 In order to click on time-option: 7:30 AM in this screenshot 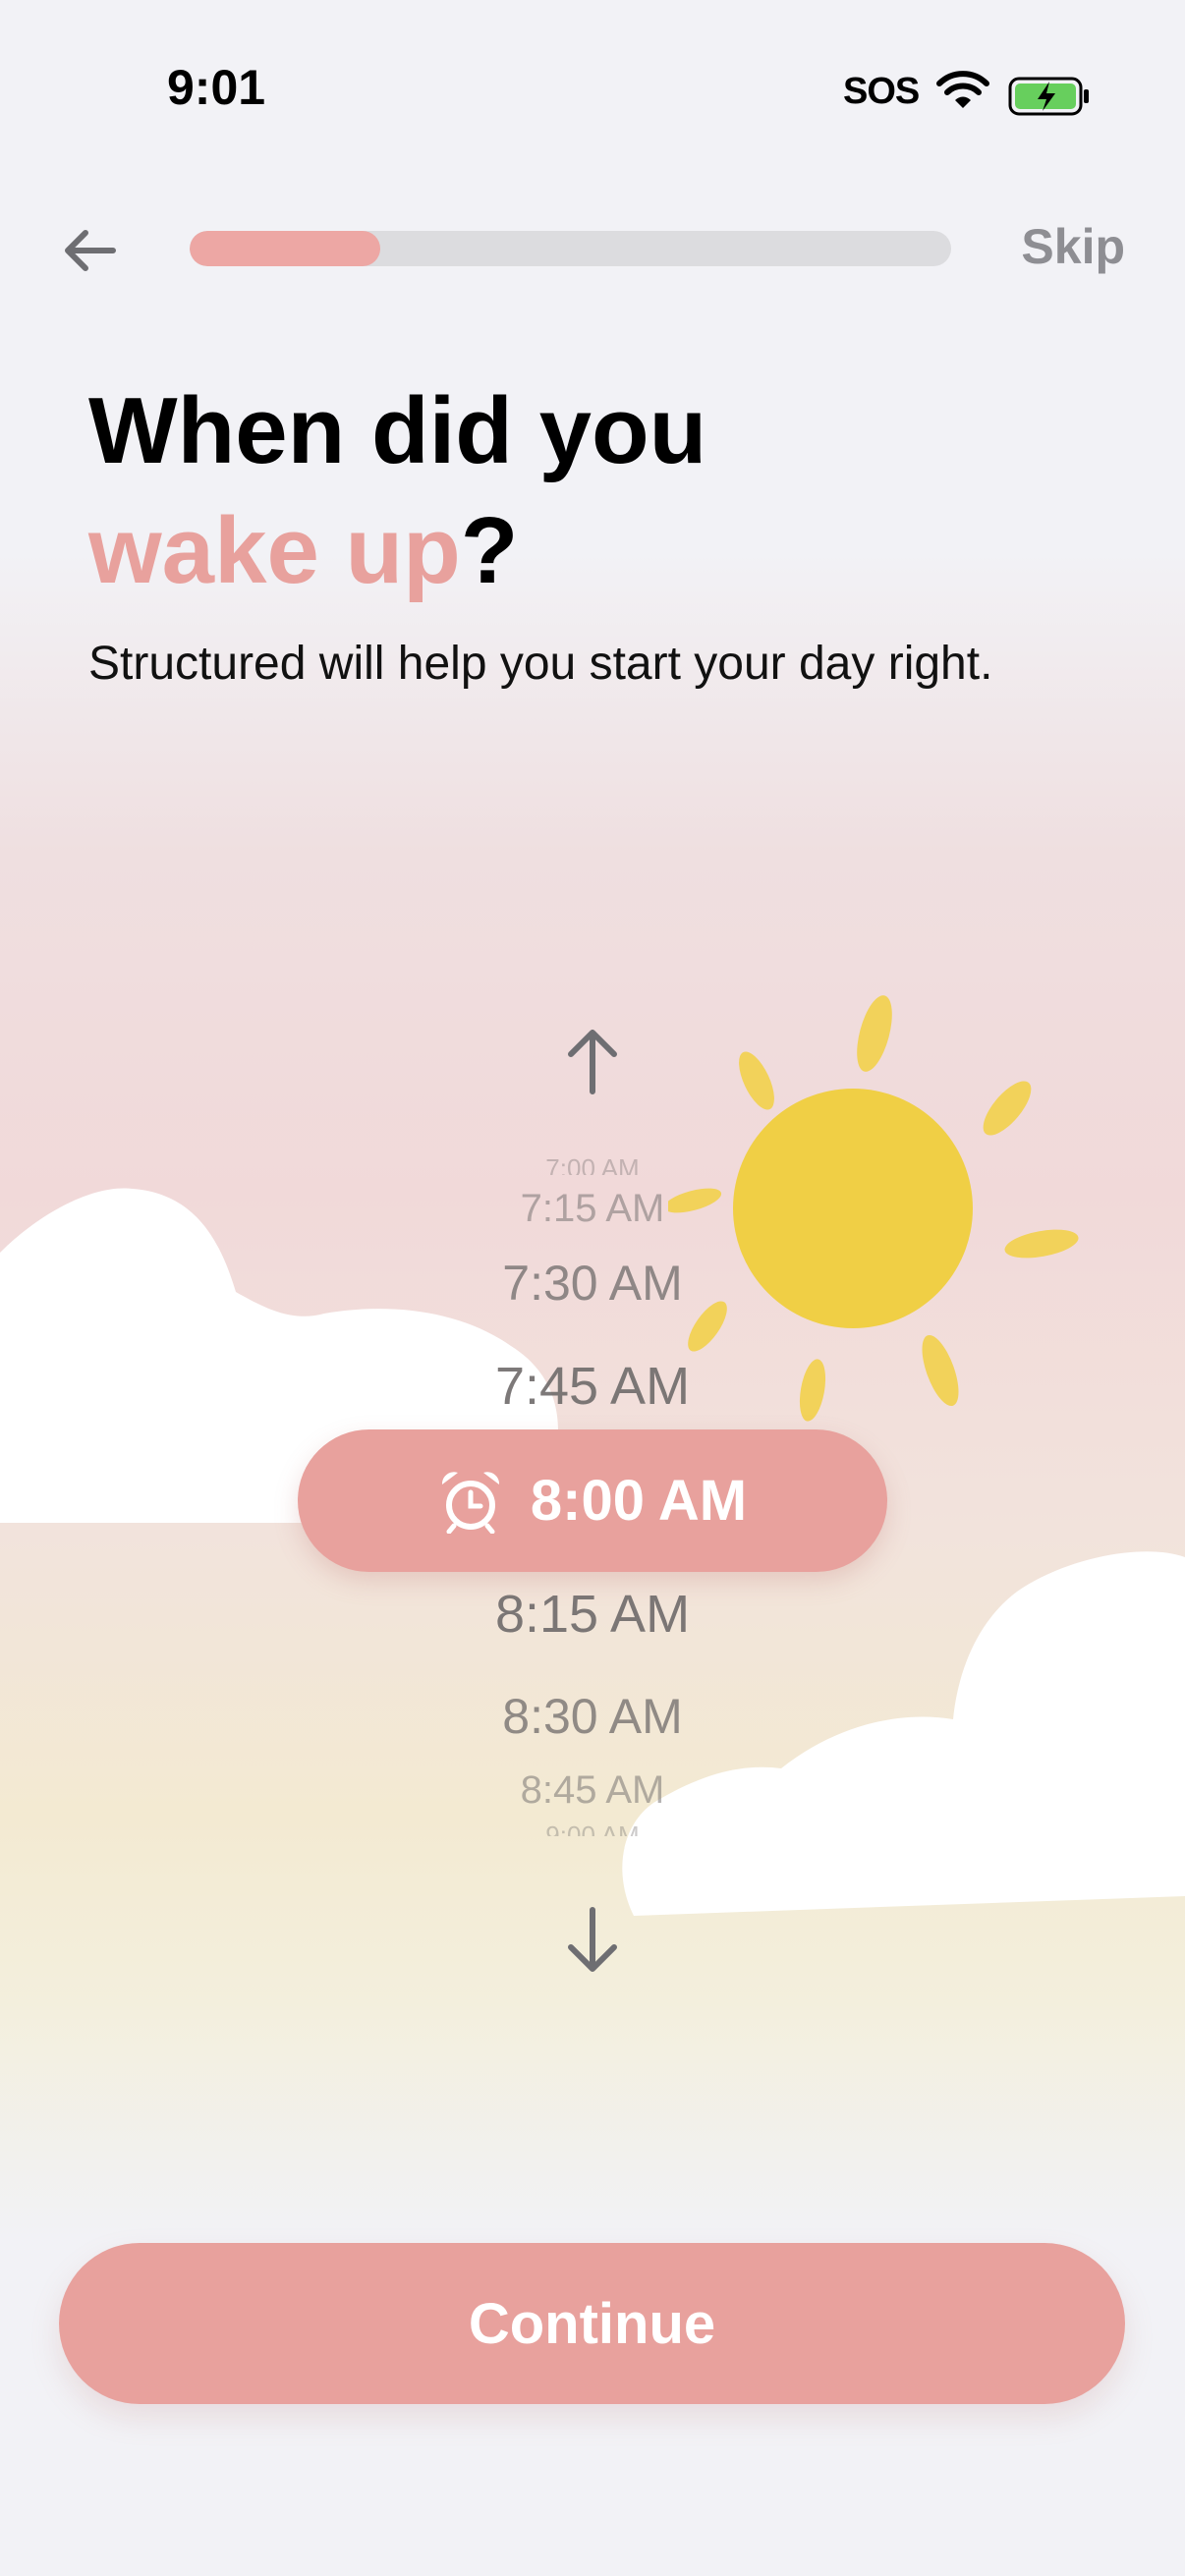, I will do `click(592, 1283)`.